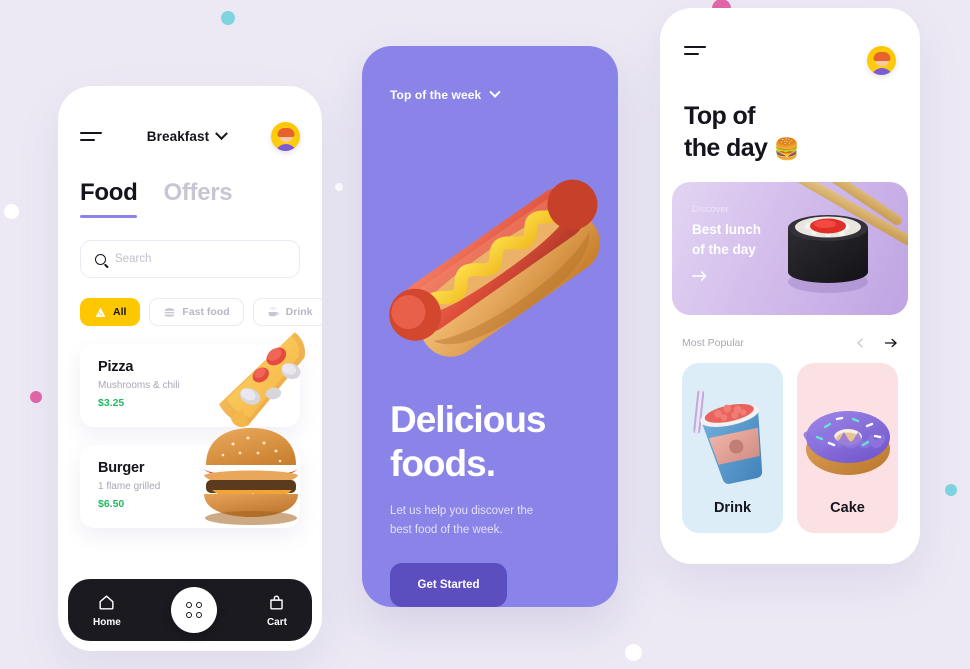  What do you see at coordinates (109, 192) in the screenshot?
I see `tab-food-label: Food` at bounding box center [109, 192].